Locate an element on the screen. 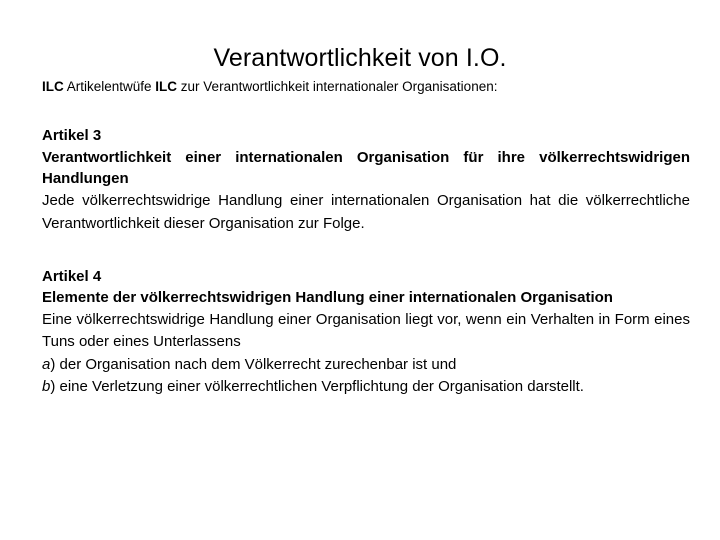 The width and height of the screenshot is (720, 540). subtitle-middle: Artikelentwüfe is located at coordinates (109, 86).